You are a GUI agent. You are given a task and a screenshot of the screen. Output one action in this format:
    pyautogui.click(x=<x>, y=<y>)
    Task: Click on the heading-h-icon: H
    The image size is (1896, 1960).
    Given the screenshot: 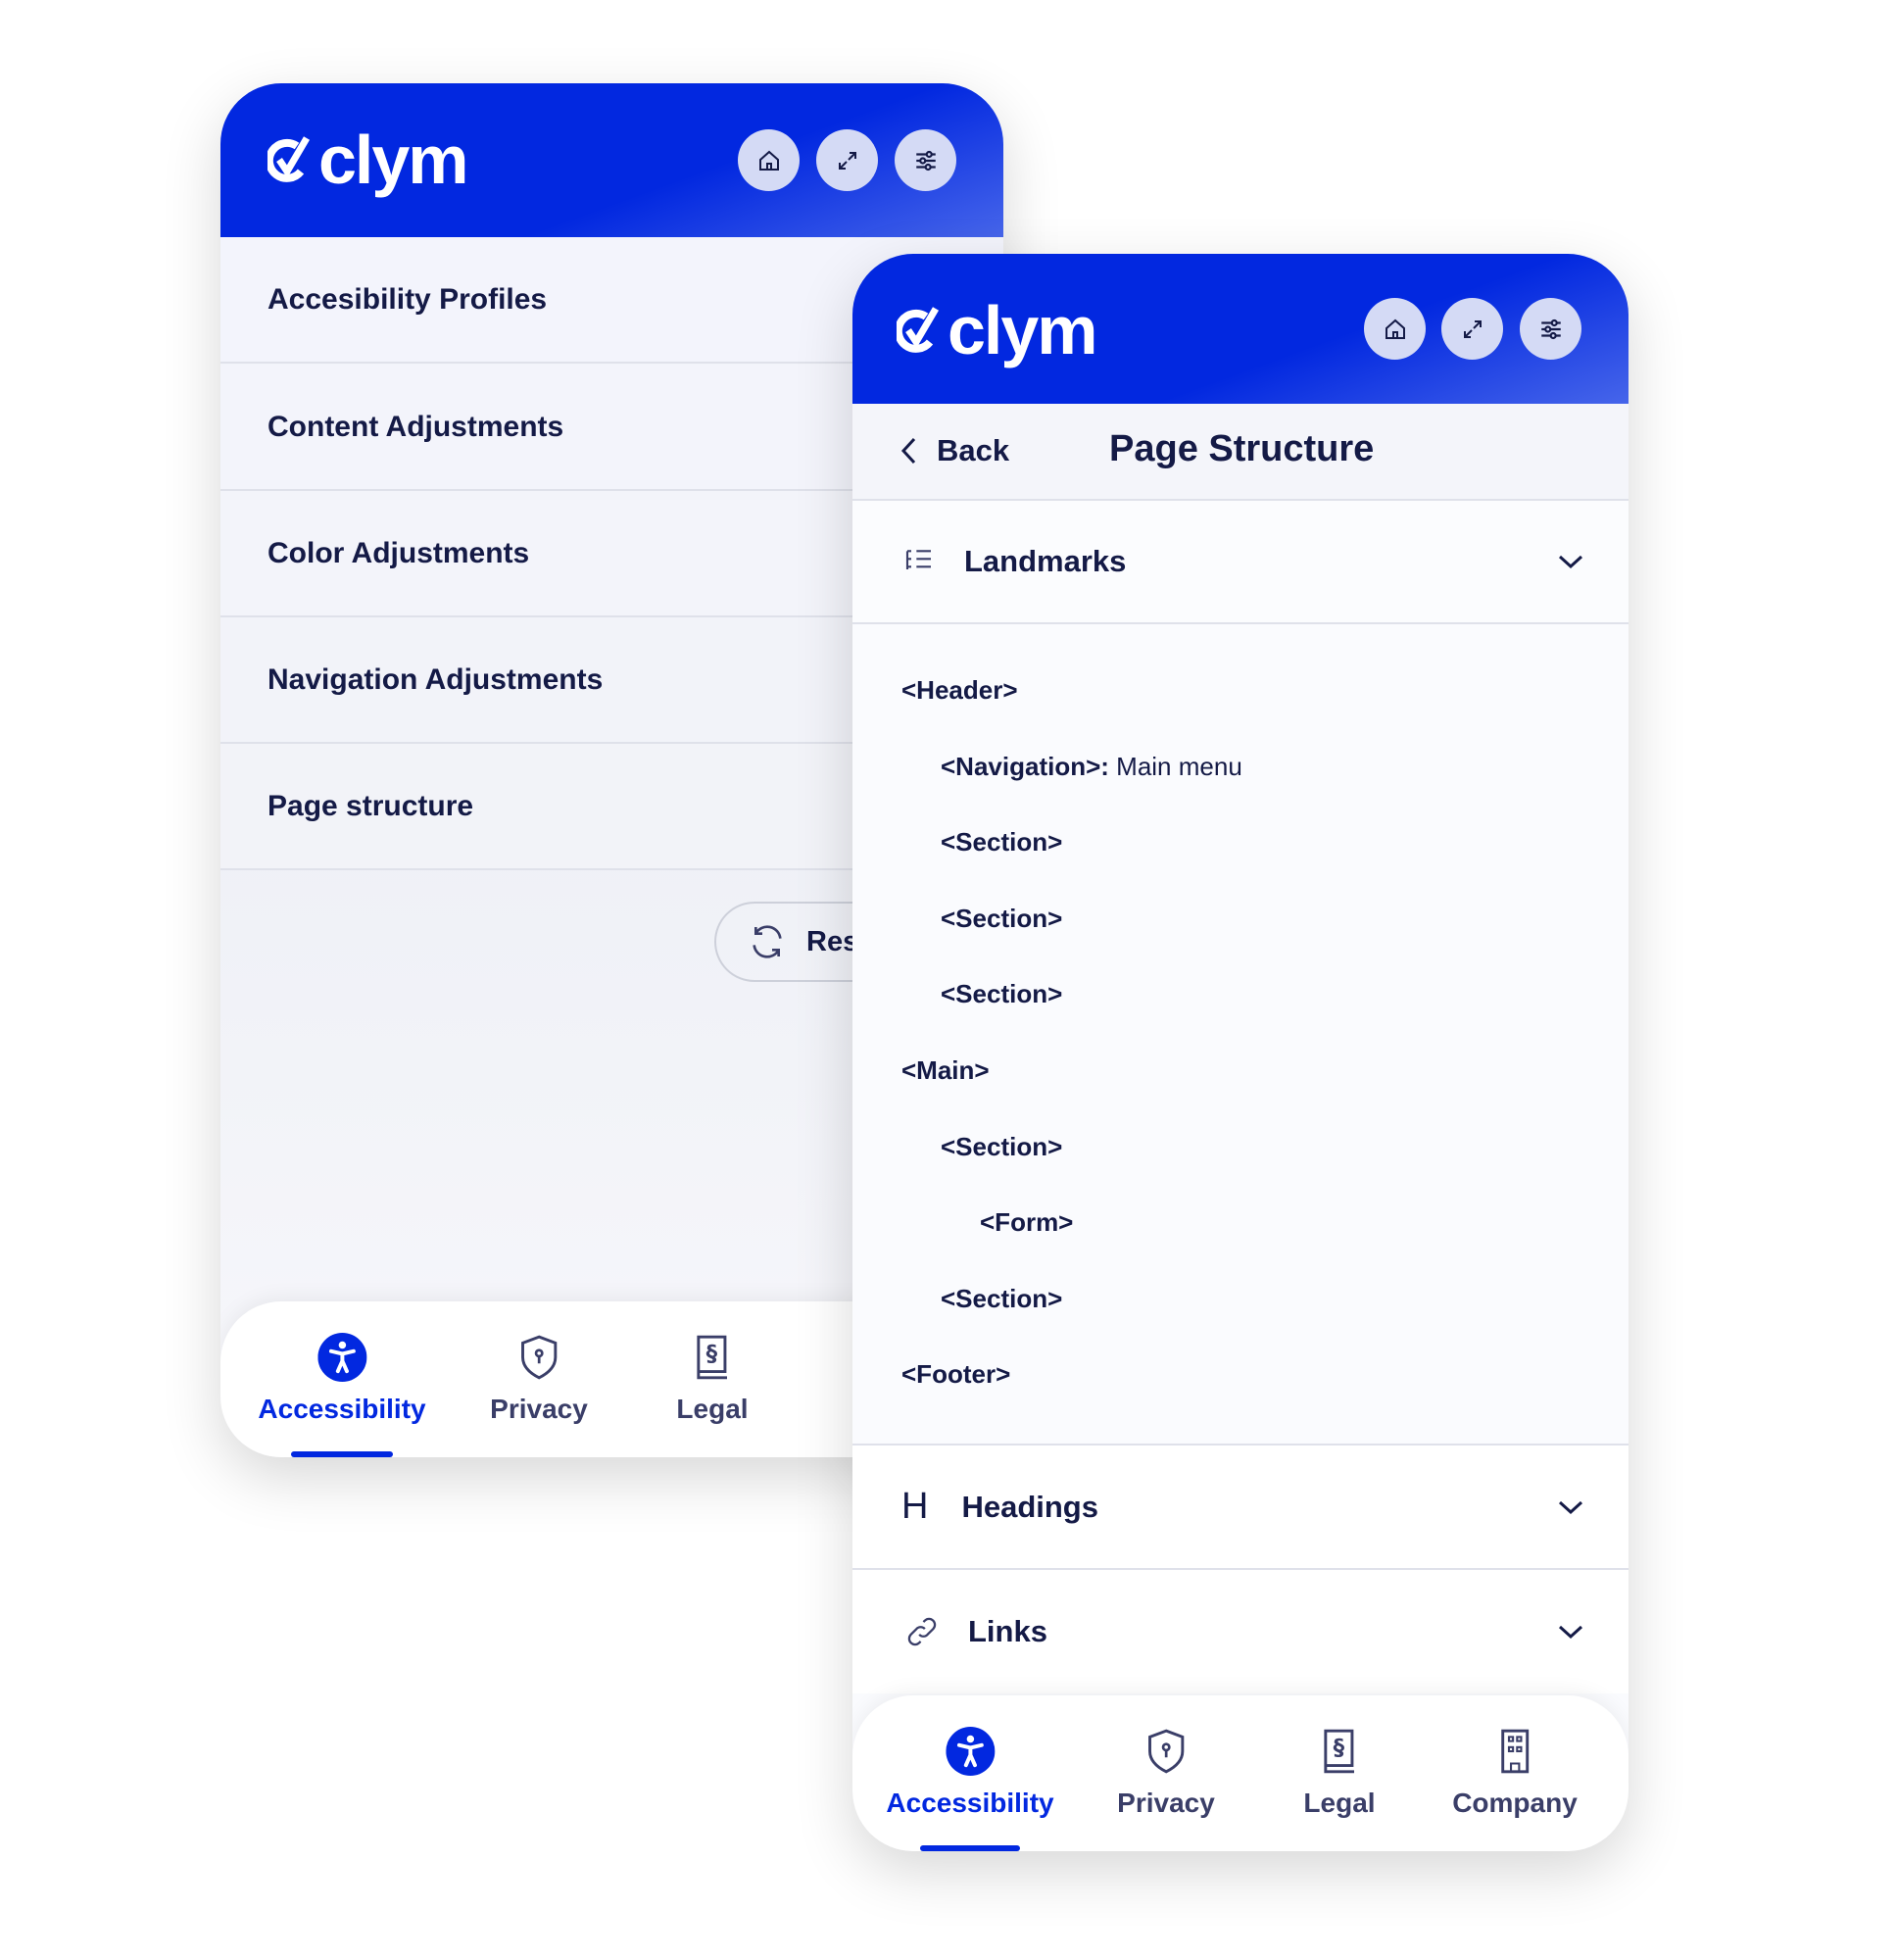 What is the action you would take?
    pyautogui.click(x=915, y=1506)
    